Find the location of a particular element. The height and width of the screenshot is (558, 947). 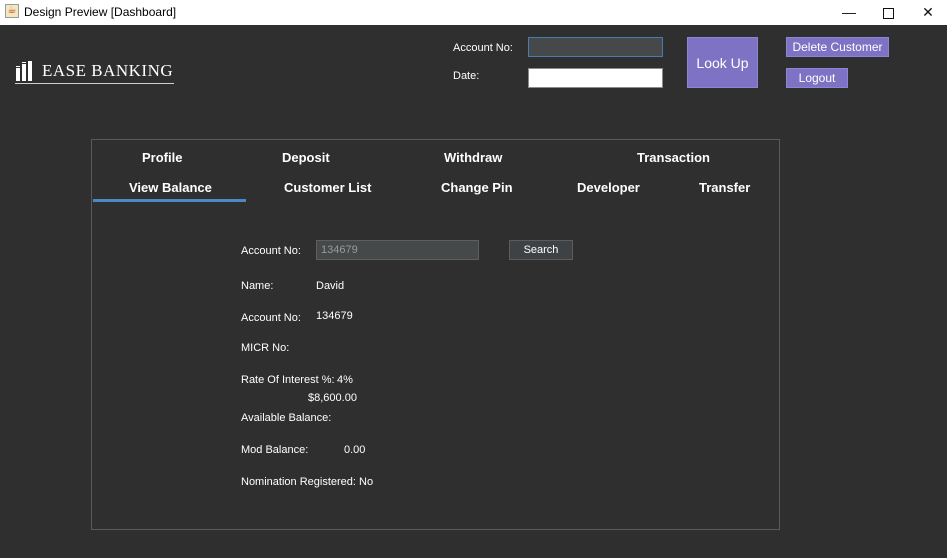

window-title: Design Preview [Dashboard] is located at coordinates (100, 12).